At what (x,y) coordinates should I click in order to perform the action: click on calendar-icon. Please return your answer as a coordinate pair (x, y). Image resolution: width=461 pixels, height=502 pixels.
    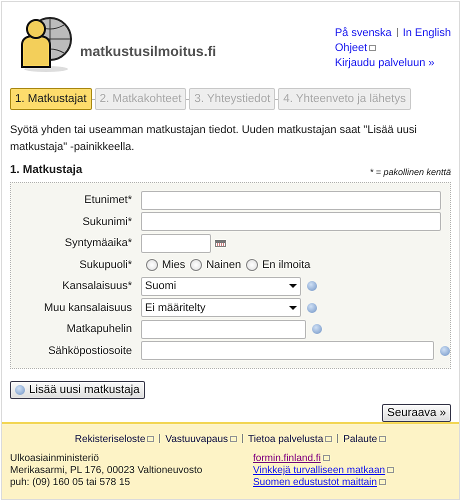
    Looking at the image, I should click on (220, 243).